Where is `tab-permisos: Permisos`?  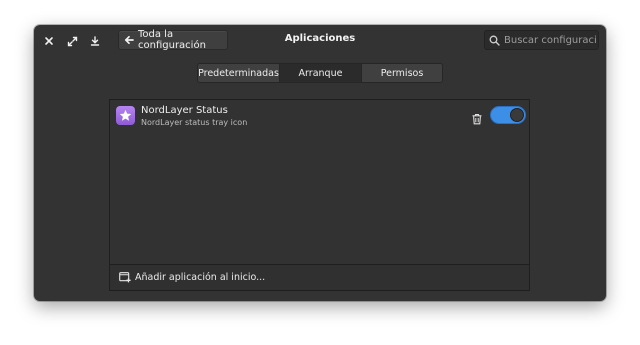
tab-permisos: Permisos is located at coordinates (402, 73).